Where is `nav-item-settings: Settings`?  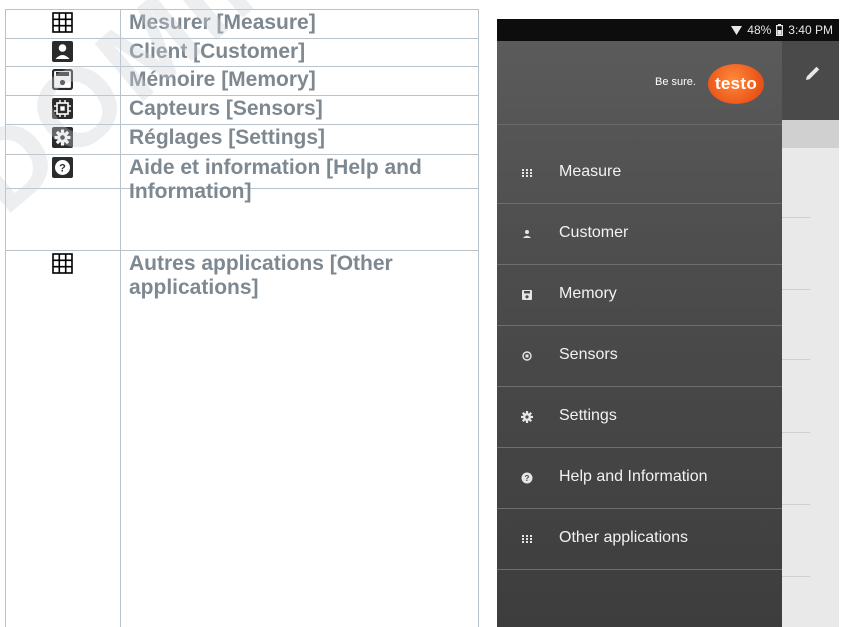 nav-item-settings: Settings is located at coordinates (639, 417).